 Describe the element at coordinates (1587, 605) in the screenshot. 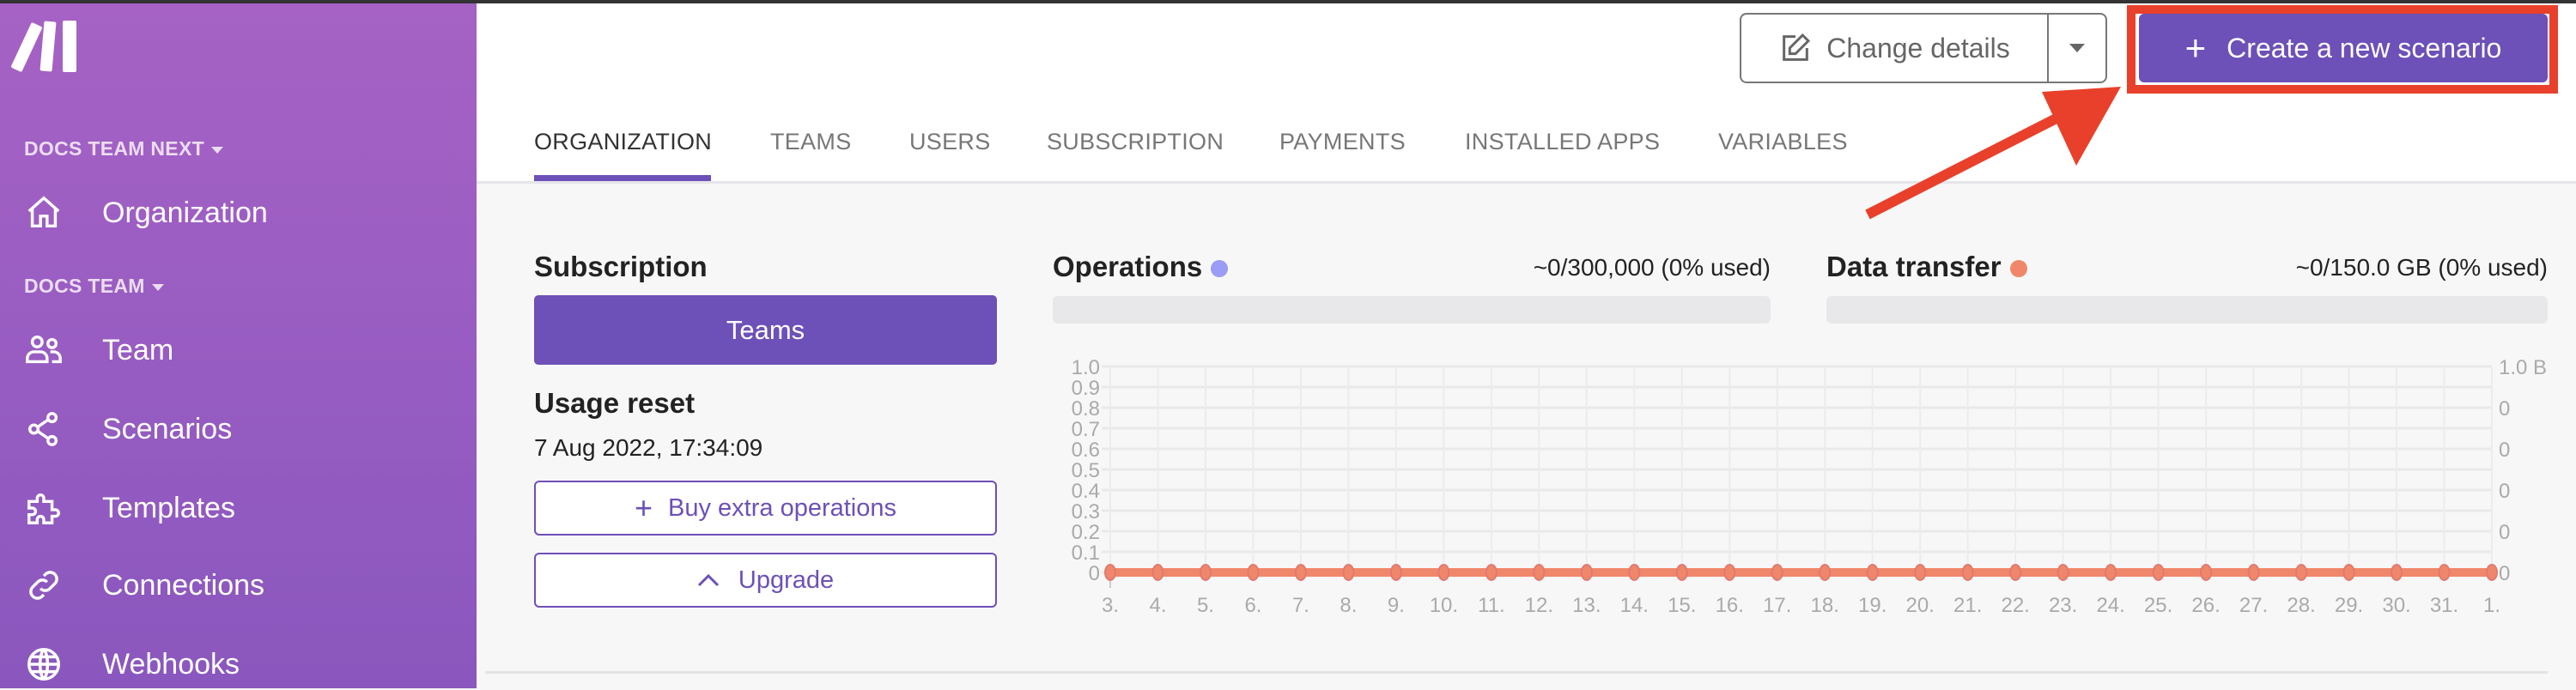

I see `x-axis-tick-label: 13.` at that location.